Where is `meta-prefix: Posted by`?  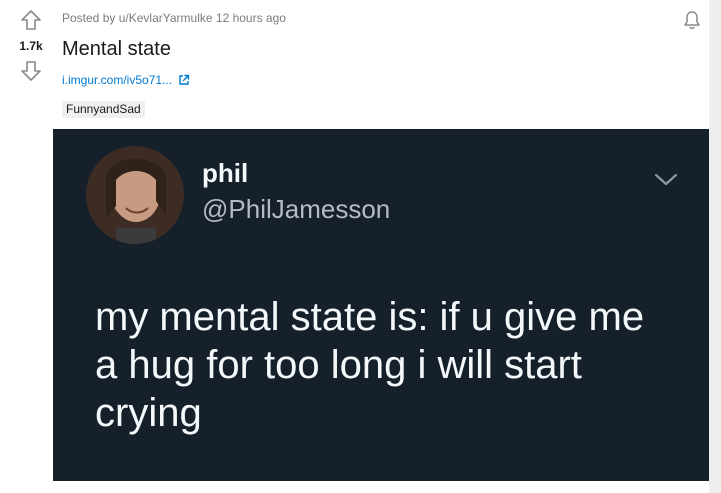
meta-prefix: Posted by is located at coordinates (89, 18).